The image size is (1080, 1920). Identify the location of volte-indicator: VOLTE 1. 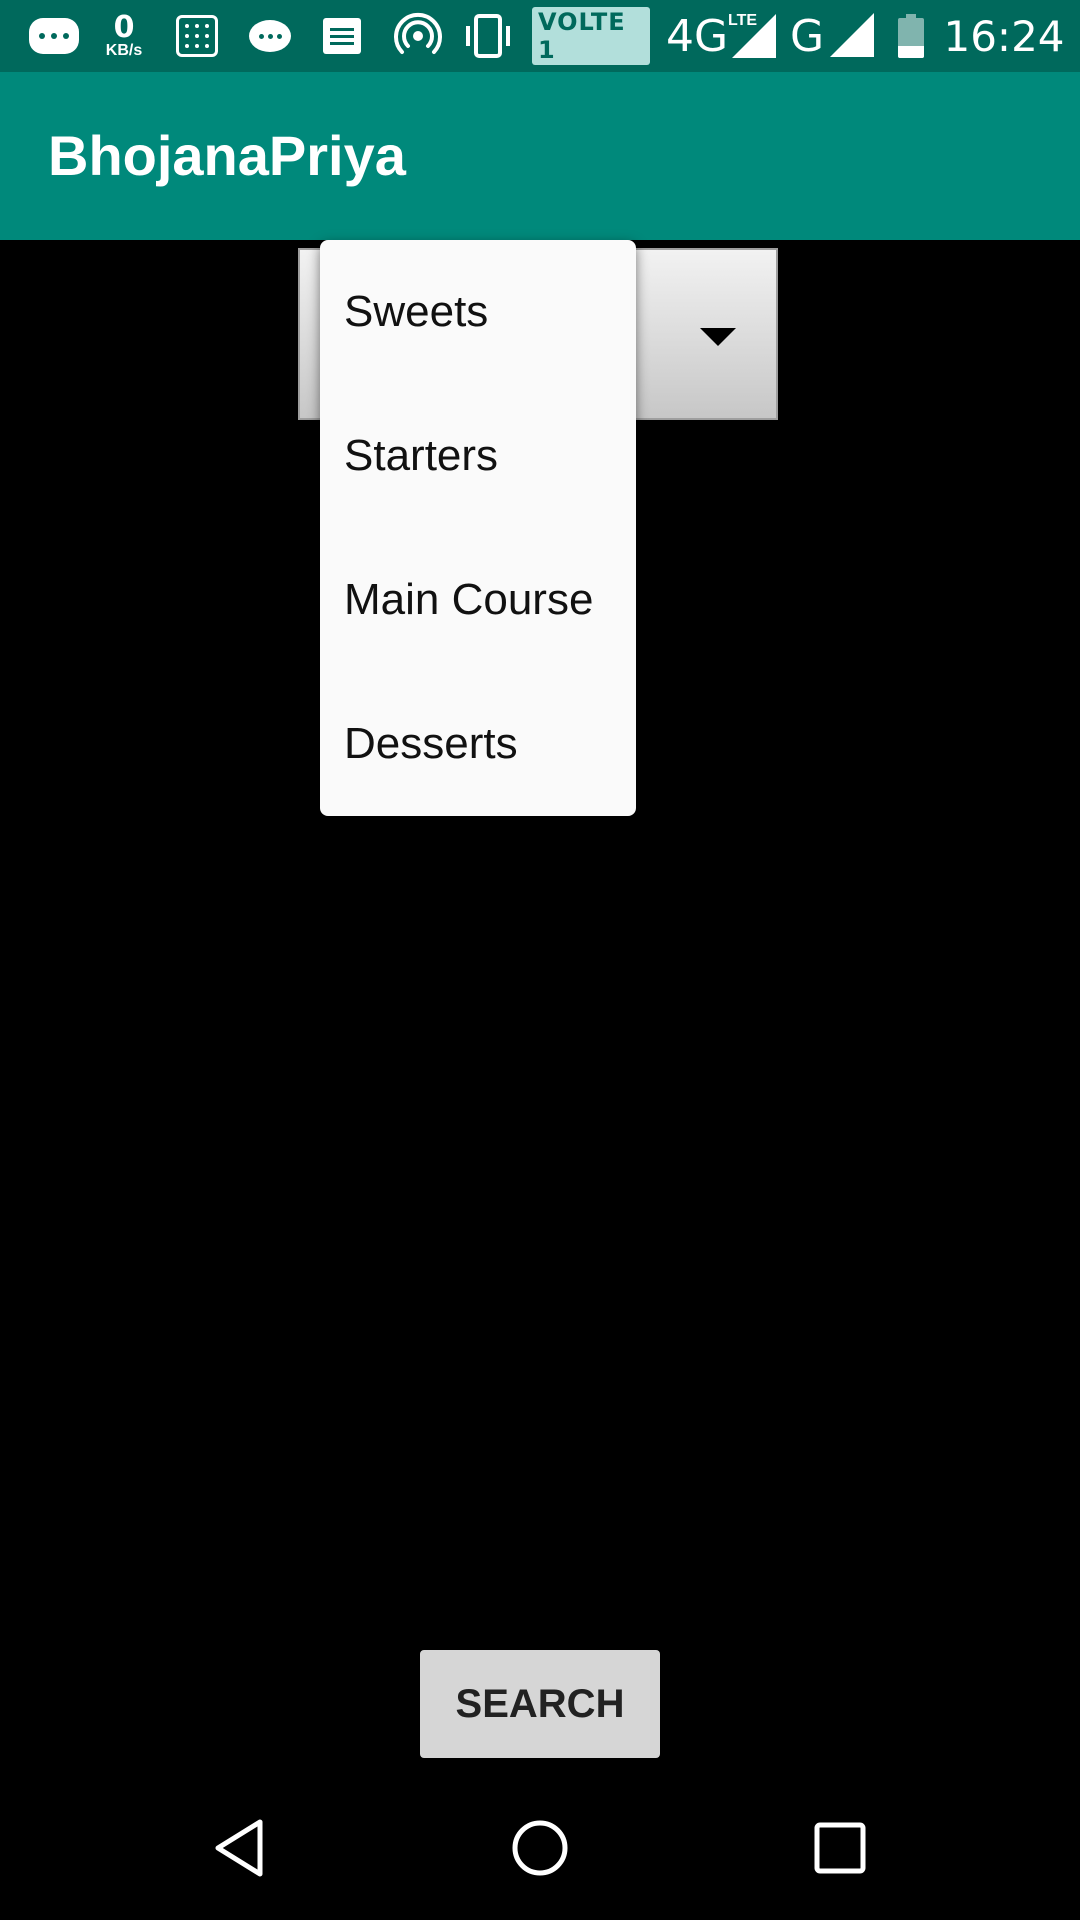
(591, 36).